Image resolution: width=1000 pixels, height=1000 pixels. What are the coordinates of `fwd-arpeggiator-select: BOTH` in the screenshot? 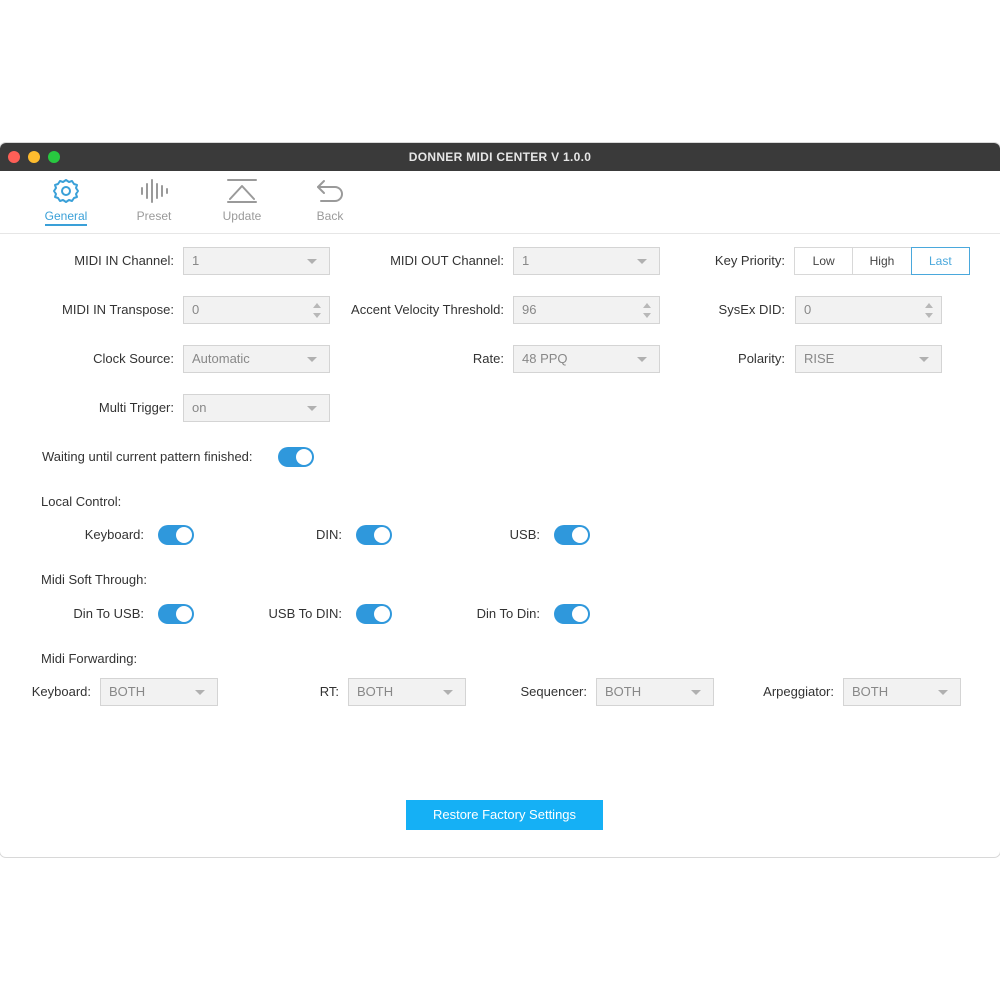 It's located at (902, 692).